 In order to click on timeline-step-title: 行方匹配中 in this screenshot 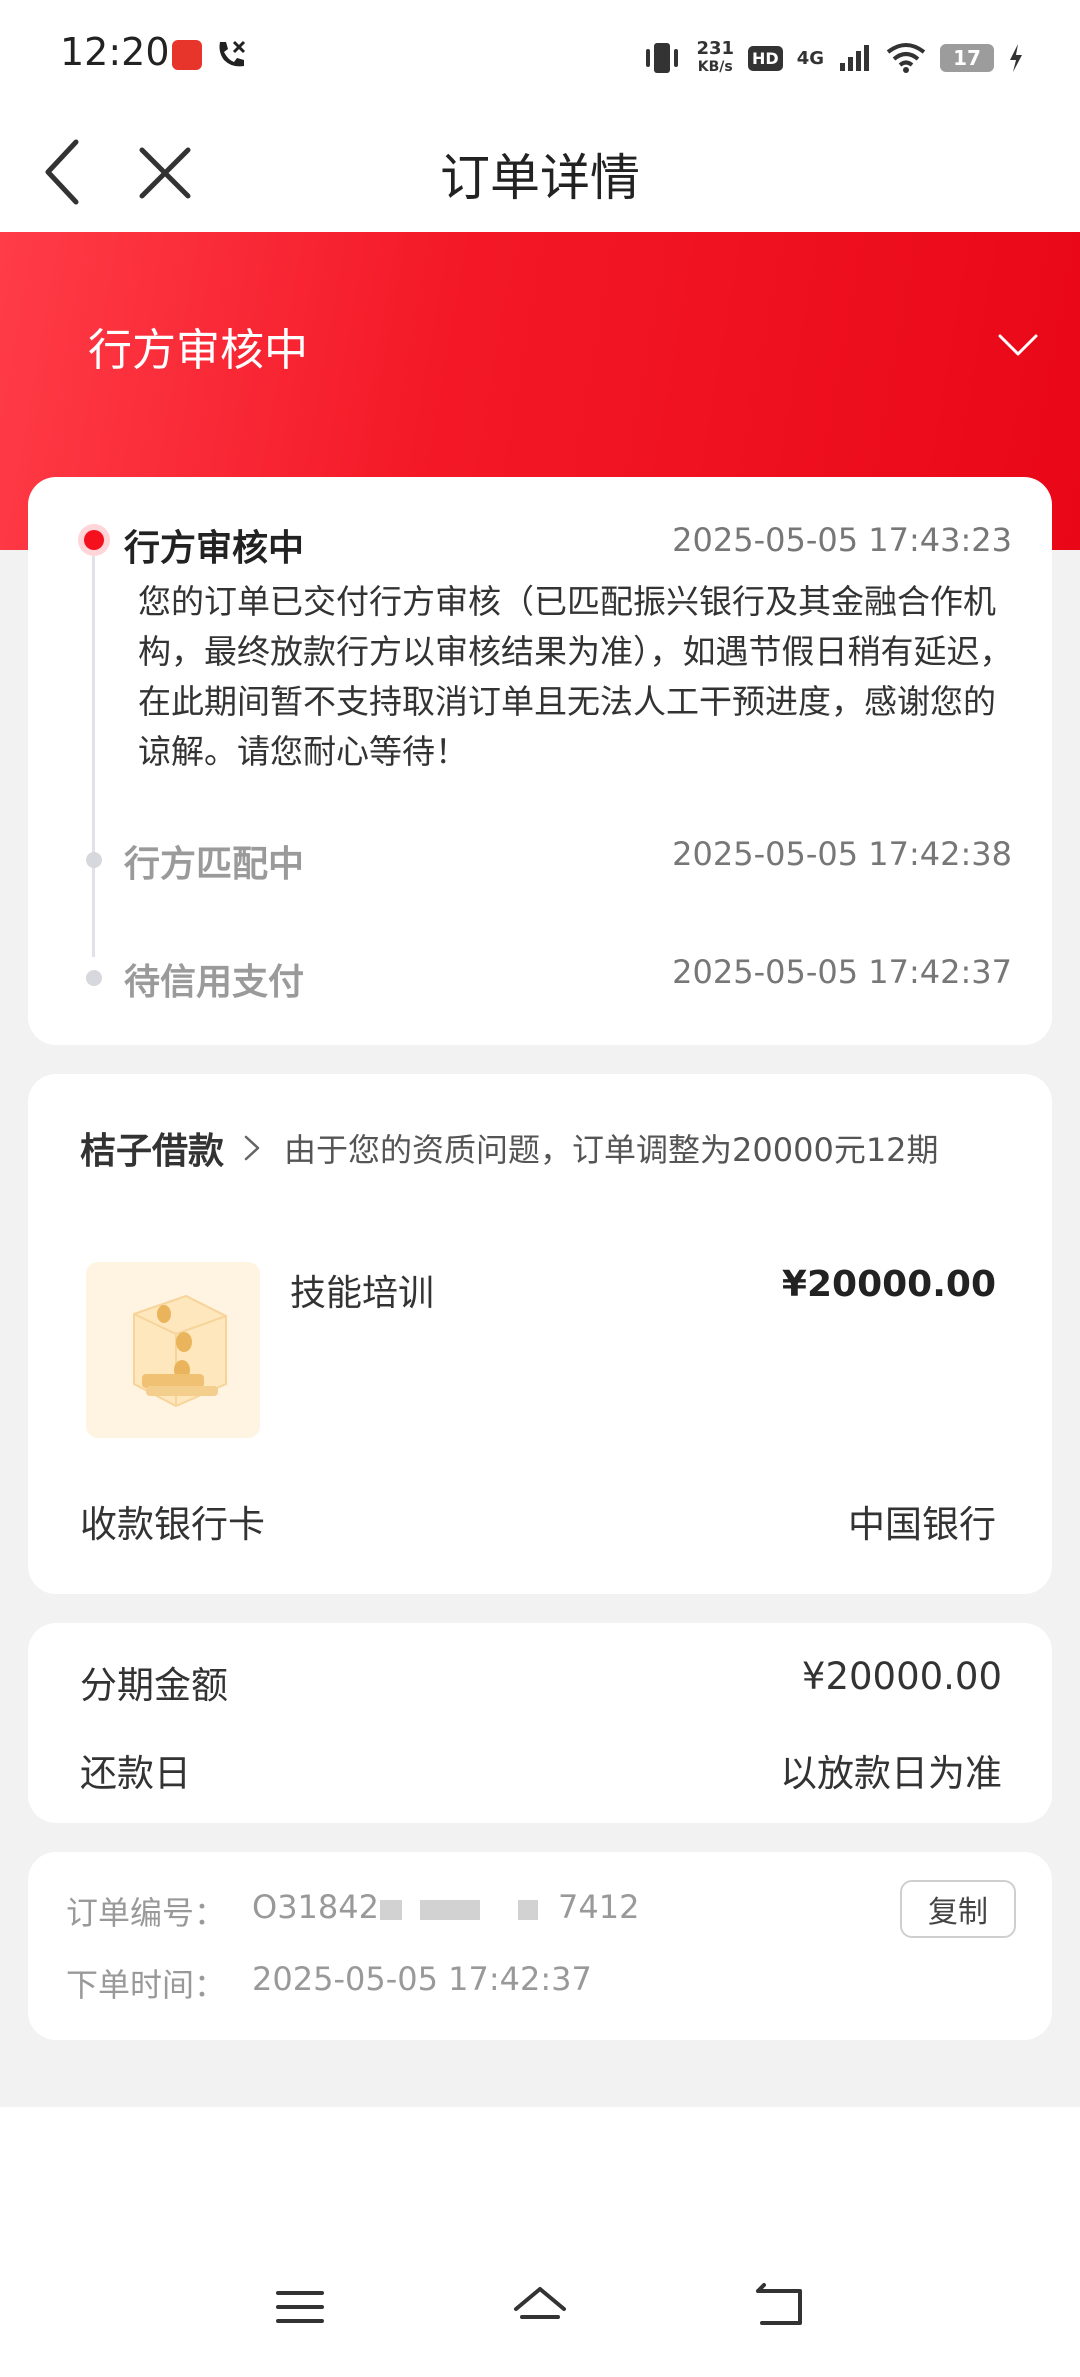, I will do `click(214, 864)`.